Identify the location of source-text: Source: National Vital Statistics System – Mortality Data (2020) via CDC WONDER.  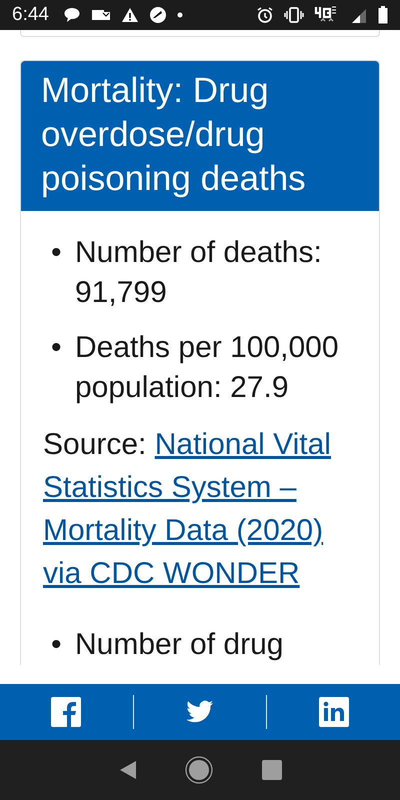
(187, 509).